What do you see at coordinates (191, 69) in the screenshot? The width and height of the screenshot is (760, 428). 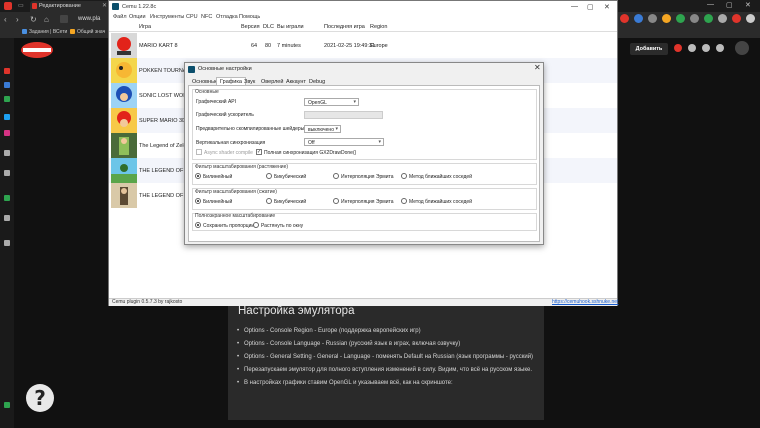 I see `dialog-app-icon` at bounding box center [191, 69].